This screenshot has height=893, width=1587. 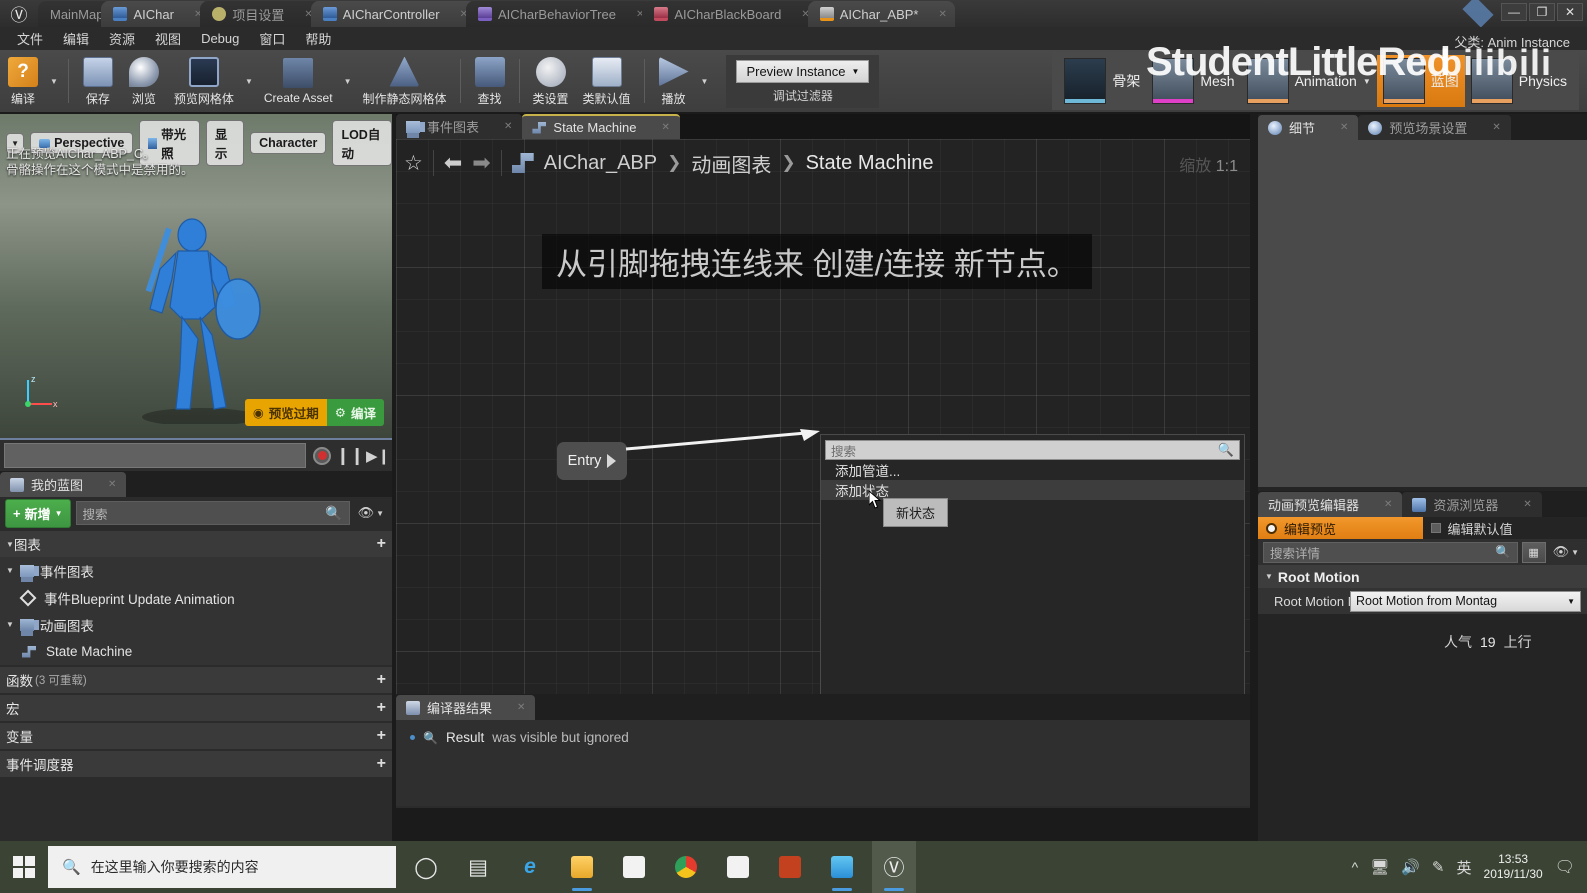 What do you see at coordinates (63, 484) in the screenshot?
I see `tab-my-blueprint: 我的蓝图 ✕` at bounding box center [63, 484].